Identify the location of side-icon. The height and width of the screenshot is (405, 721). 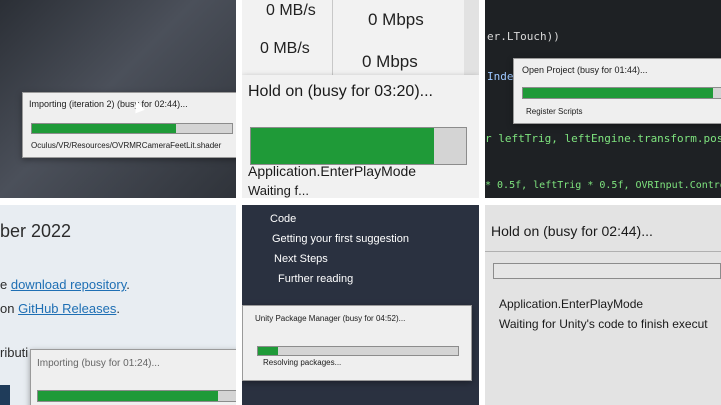
(5, 395).